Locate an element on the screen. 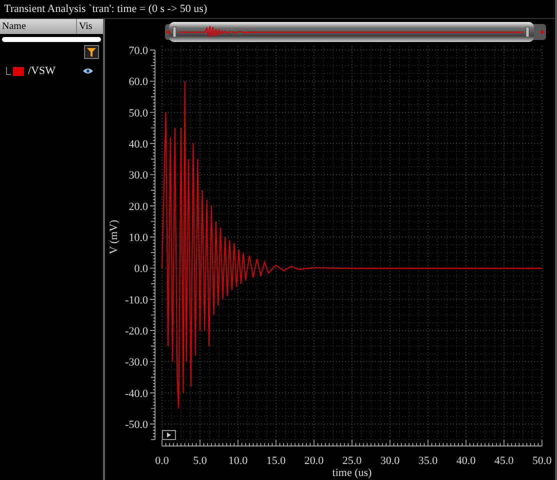 The width and height of the screenshot is (557, 480). x-tick-label: 40.0 is located at coordinates (466, 461).